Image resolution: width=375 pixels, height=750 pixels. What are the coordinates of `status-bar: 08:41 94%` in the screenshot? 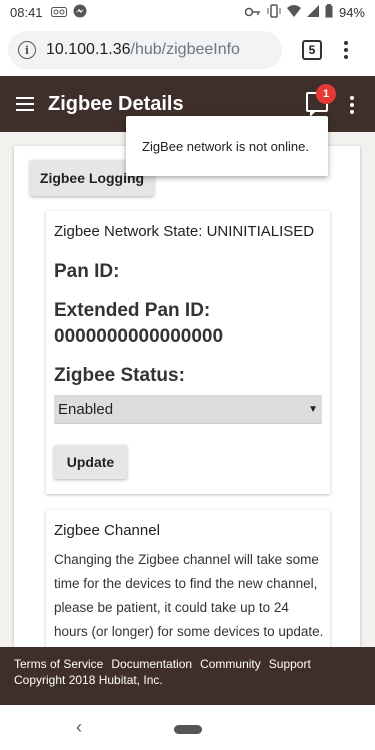 It's located at (187, 12).